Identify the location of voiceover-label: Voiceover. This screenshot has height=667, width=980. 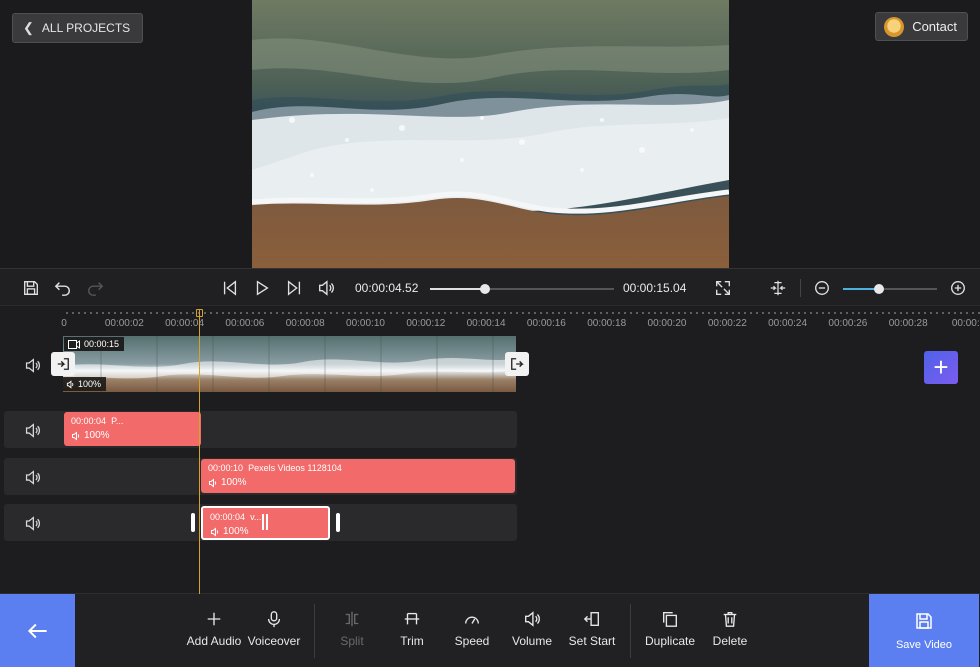
(274, 641).